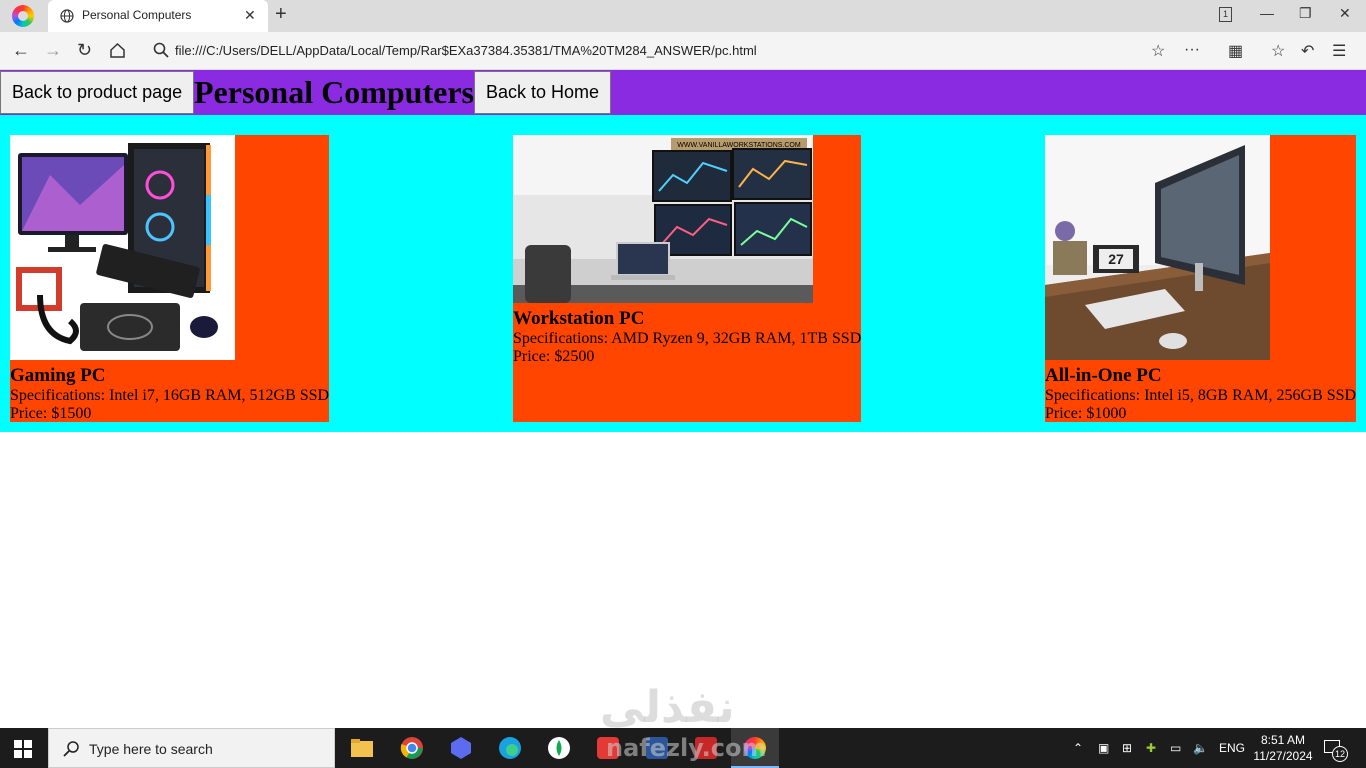 The height and width of the screenshot is (768, 1366). What do you see at coordinates (122, 247) in the screenshot?
I see `gaming-pc-image` at bounding box center [122, 247].